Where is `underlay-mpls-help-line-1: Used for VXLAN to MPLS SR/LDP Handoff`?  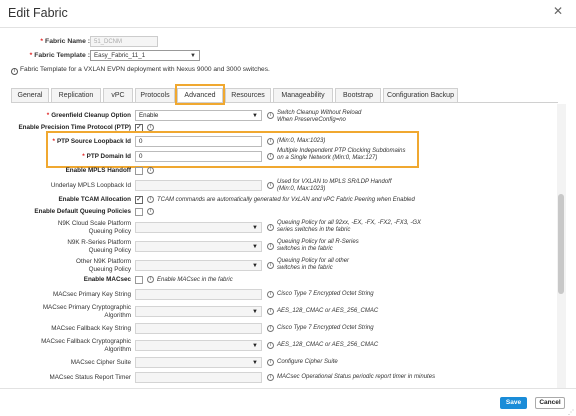
underlay-mpls-help-line-1: Used for VXLAN to MPLS SR/LDP Handoff is located at coordinates (334, 182).